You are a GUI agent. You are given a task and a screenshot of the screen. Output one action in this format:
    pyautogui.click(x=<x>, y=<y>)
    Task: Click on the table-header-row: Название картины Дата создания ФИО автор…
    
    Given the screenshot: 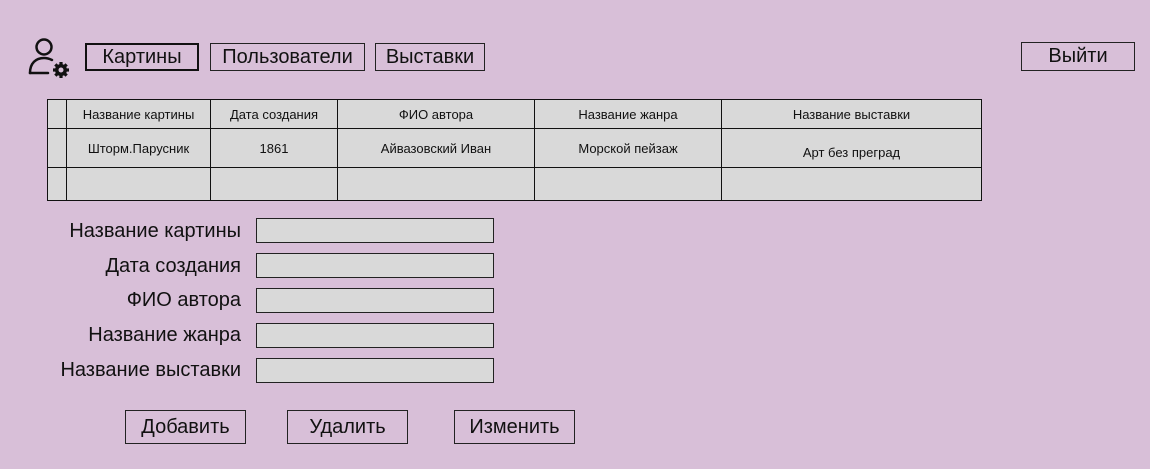 What is the action you would take?
    pyautogui.click(x=514, y=114)
    